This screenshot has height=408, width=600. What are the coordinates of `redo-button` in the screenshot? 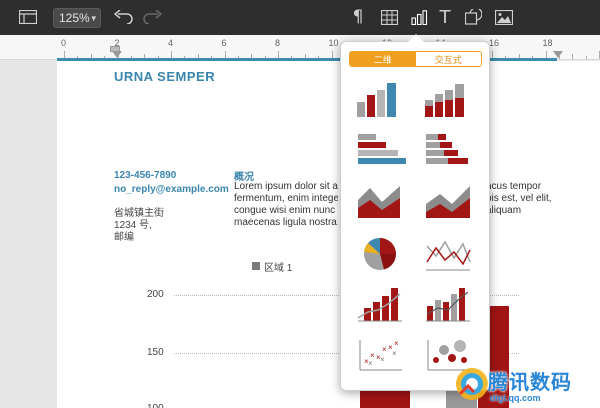 It's located at (152, 17).